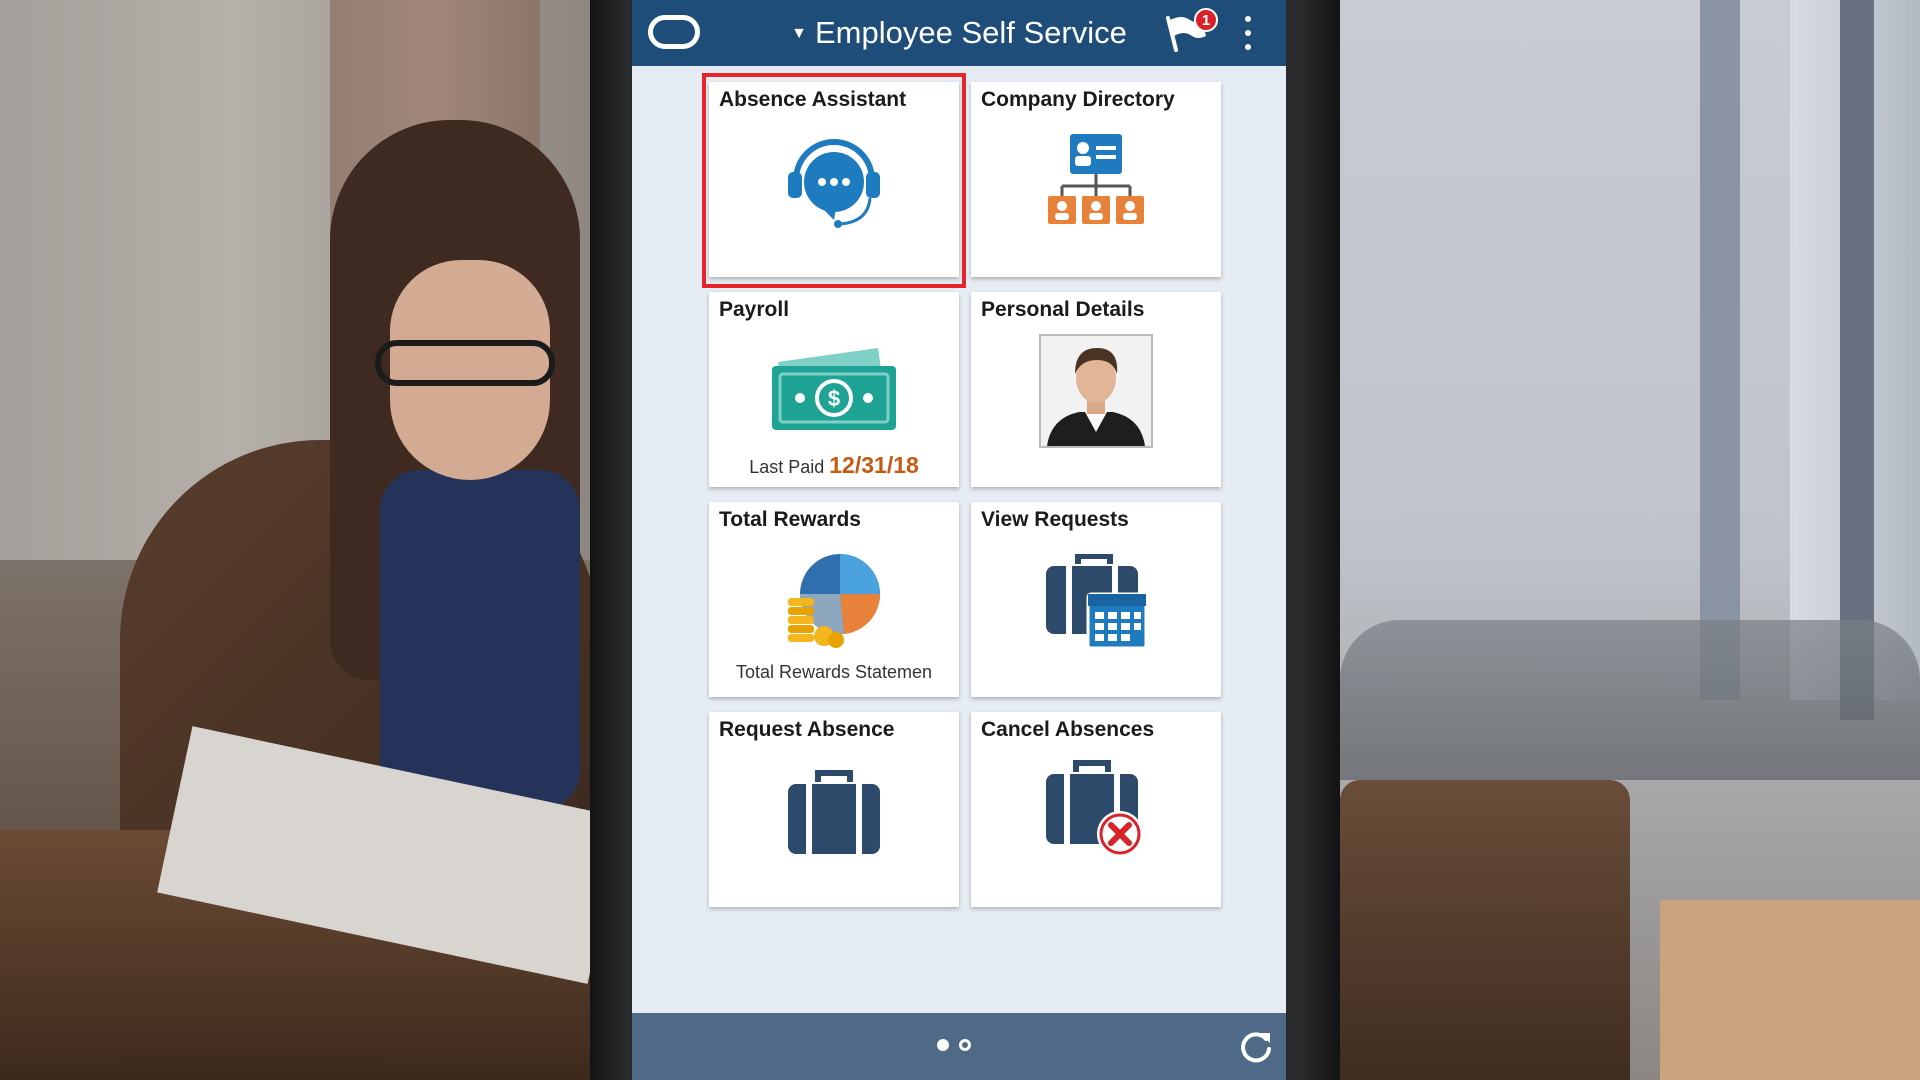 The width and height of the screenshot is (1920, 1080). I want to click on tile-view-requests: View Requests, so click(1096, 599).